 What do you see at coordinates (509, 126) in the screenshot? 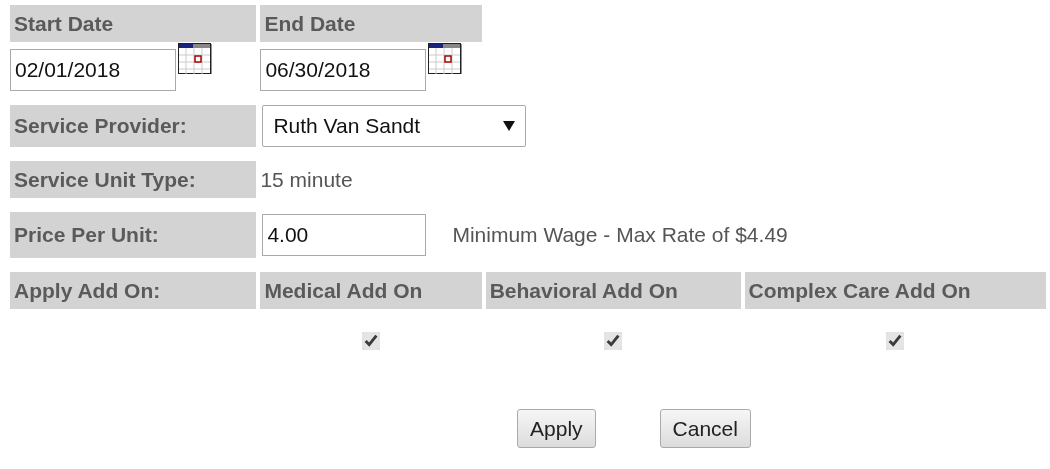
I see `caret-icon` at bounding box center [509, 126].